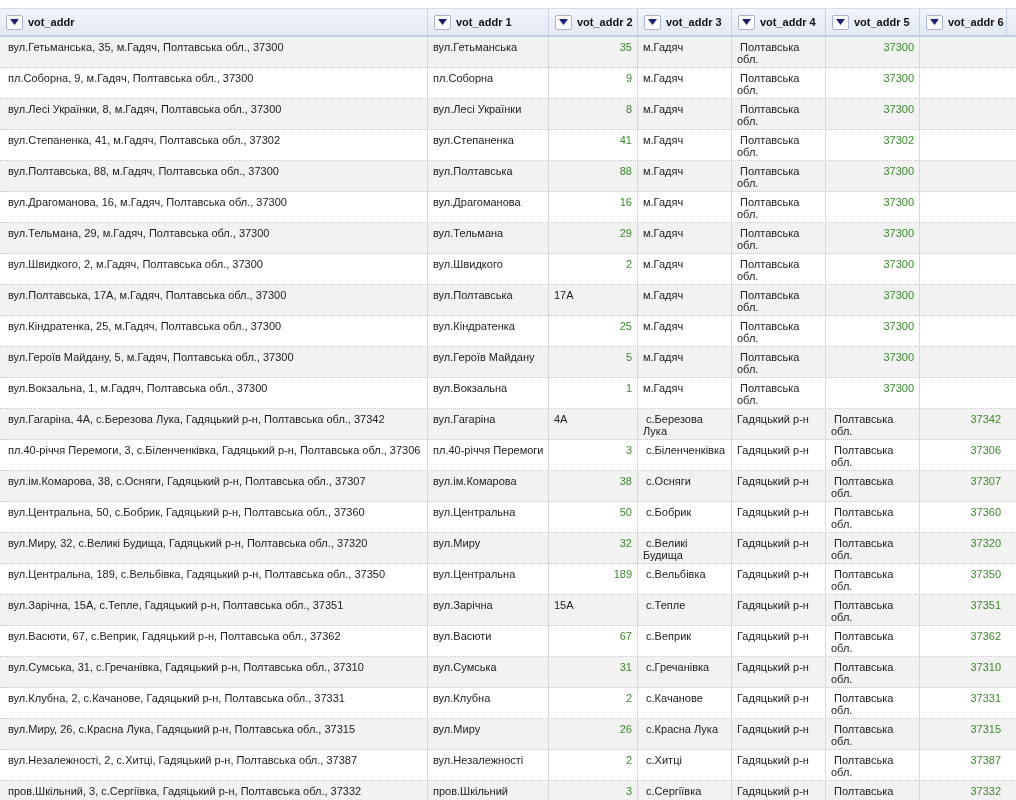 The image size is (1016, 800). What do you see at coordinates (183, 760) in the screenshot?
I see `table-cell: вул.Незалежності, 2, с.Хитці, Гадяцький р-н, Полтавська обл., 37387` at bounding box center [183, 760].